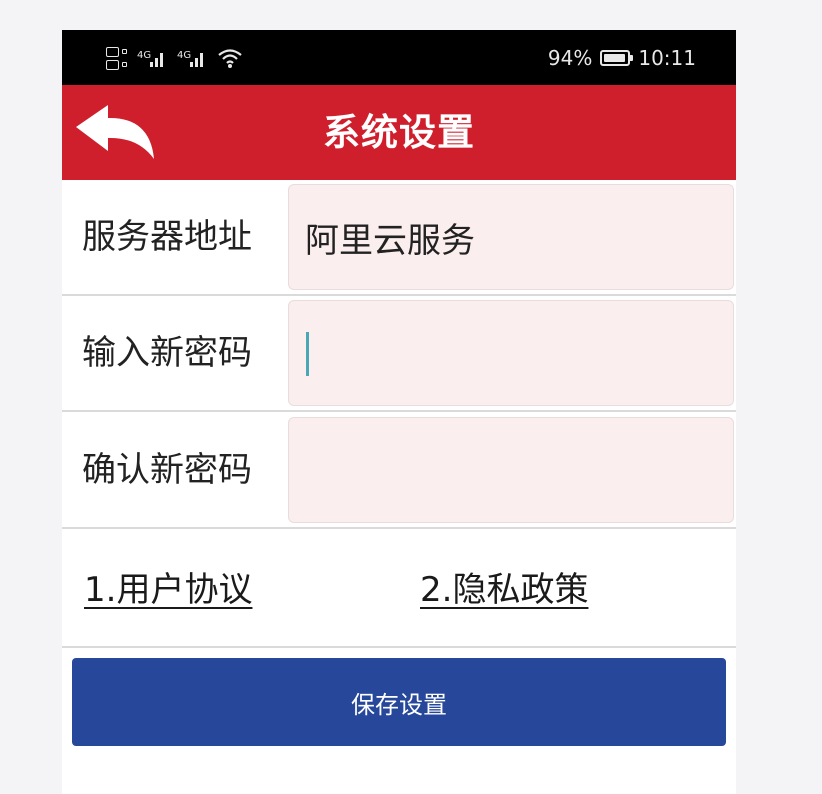 The width and height of the screenshot is (822, 794). What do you see at coordinates (168, 586) in the screenshot?
I see `user-agreement-link: 1.用户协议` at bounding box center [168, 586].